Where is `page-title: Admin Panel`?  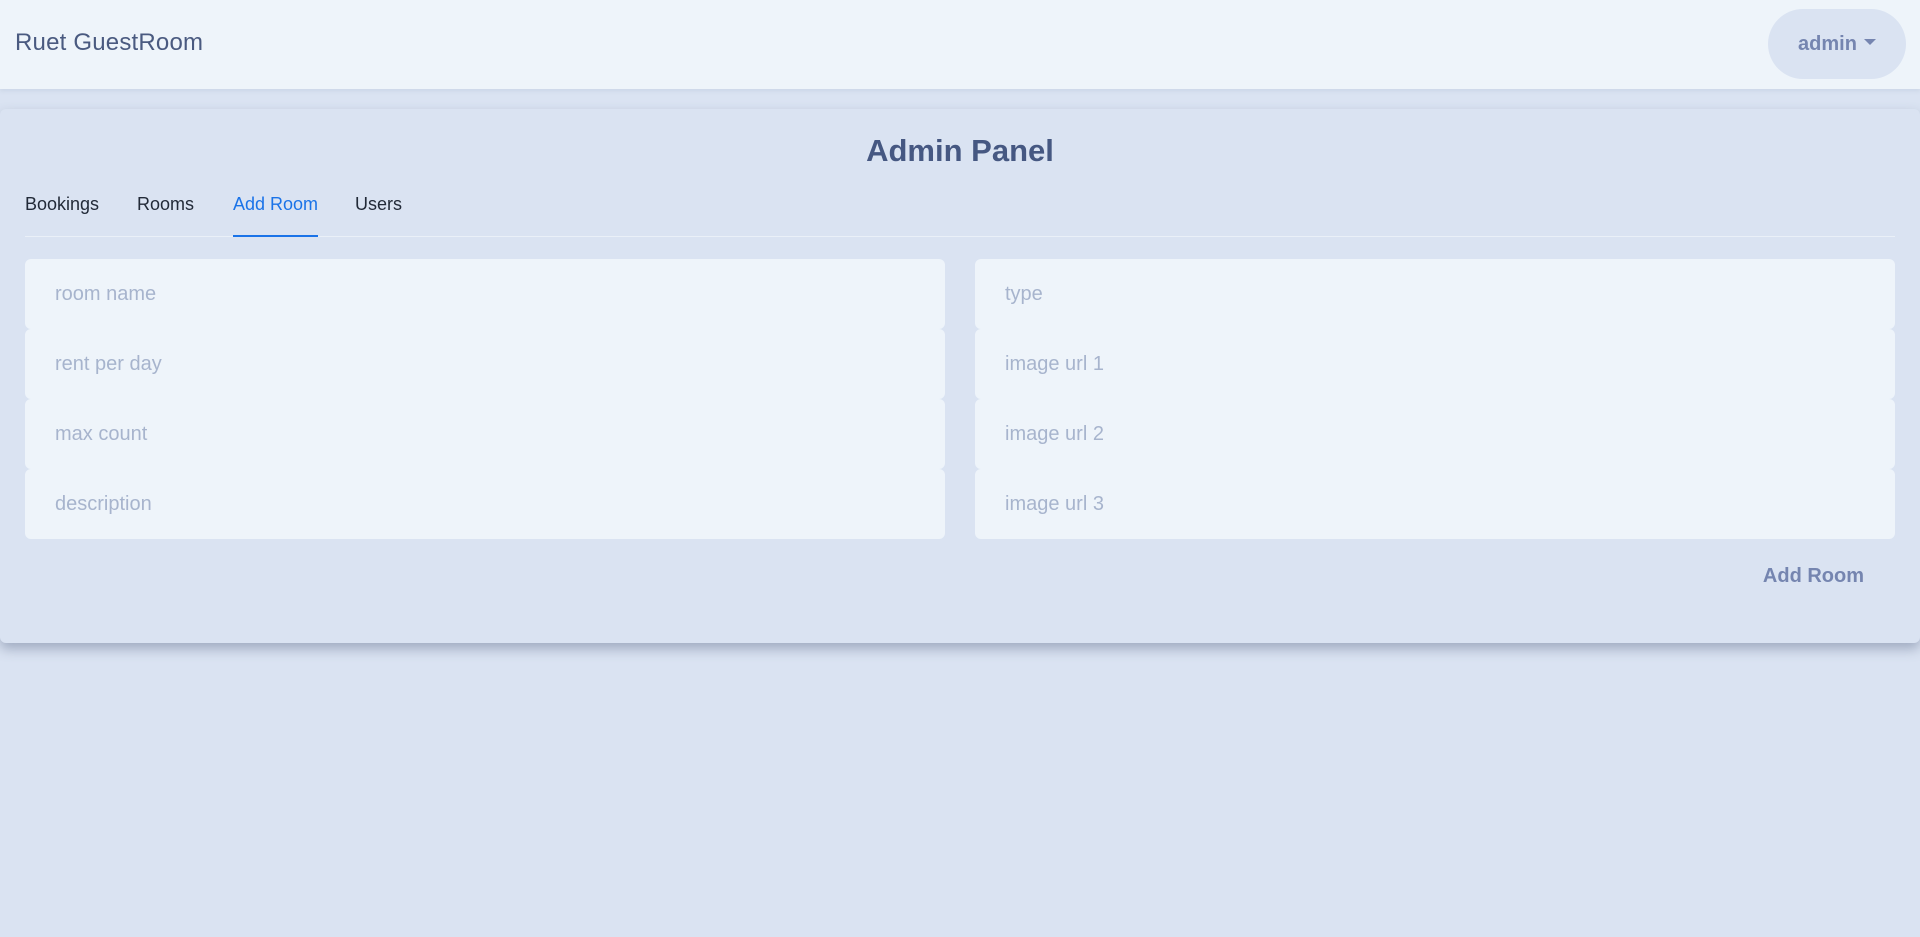
page-title: Admin Panel is located at coordinates (960, 150).